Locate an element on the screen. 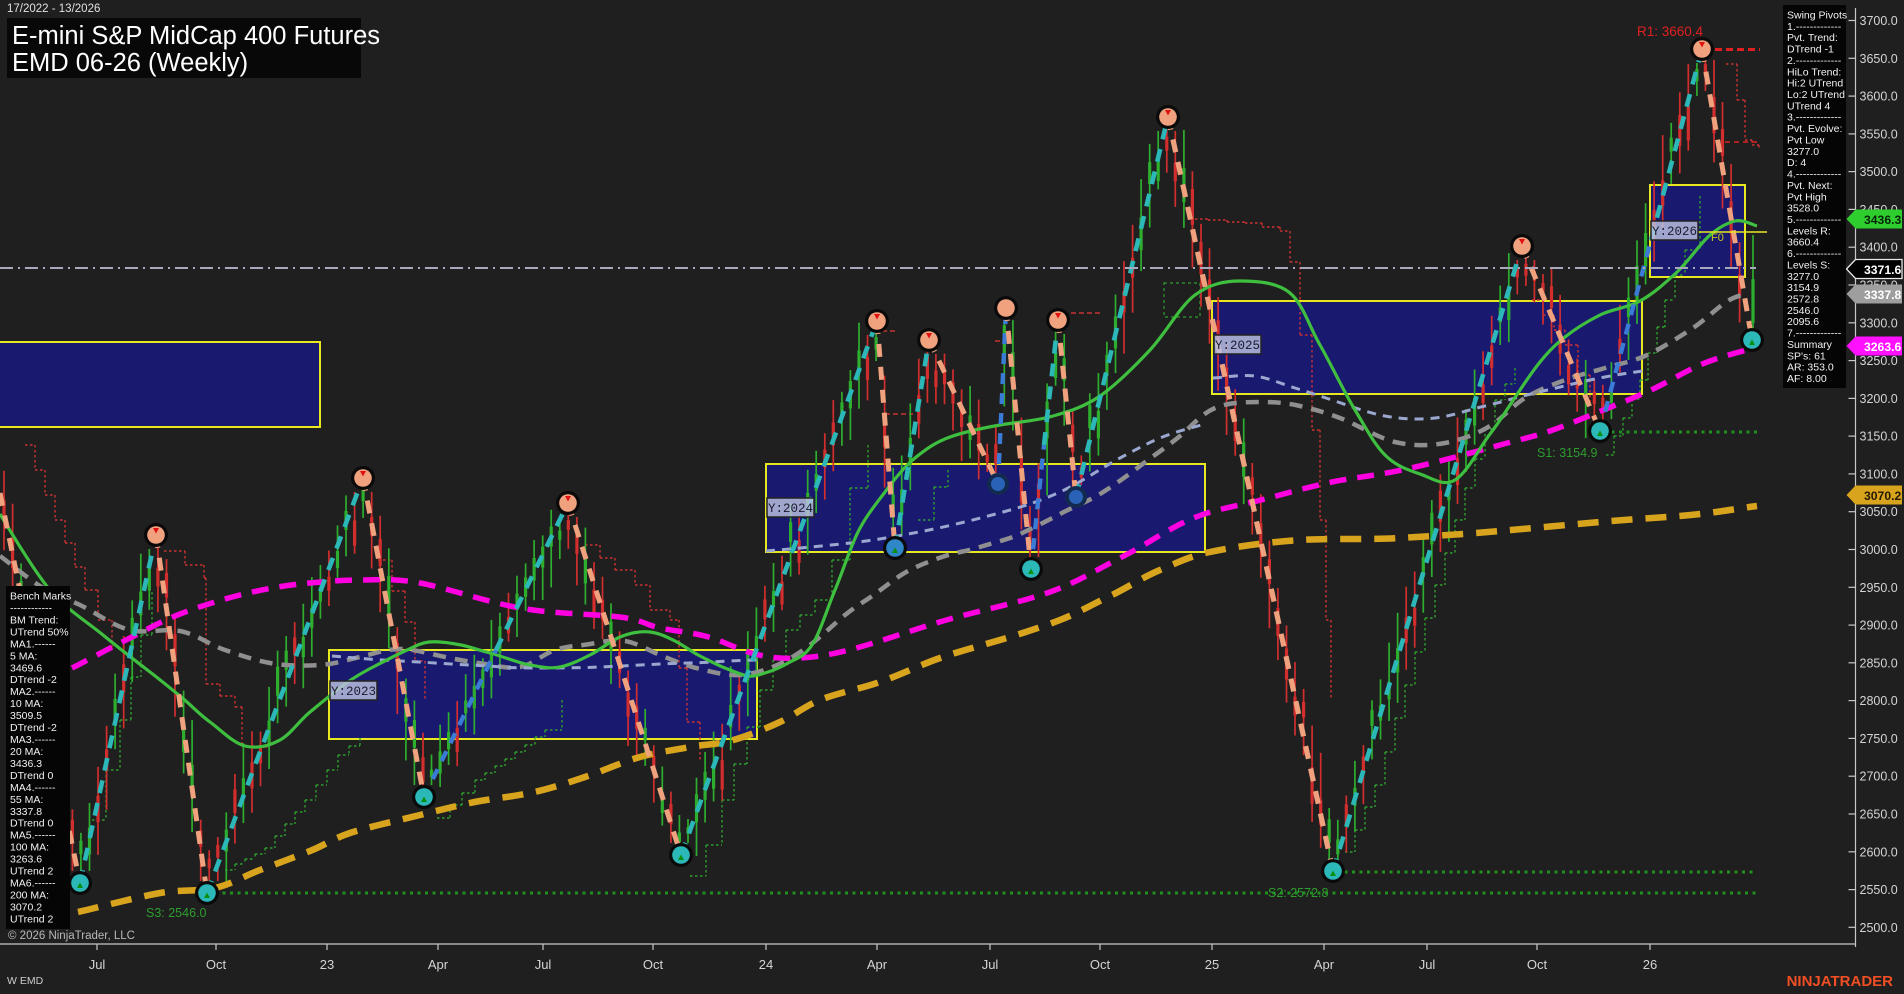  svg-text: 3528.0 is located at coordinates (1803, 209).